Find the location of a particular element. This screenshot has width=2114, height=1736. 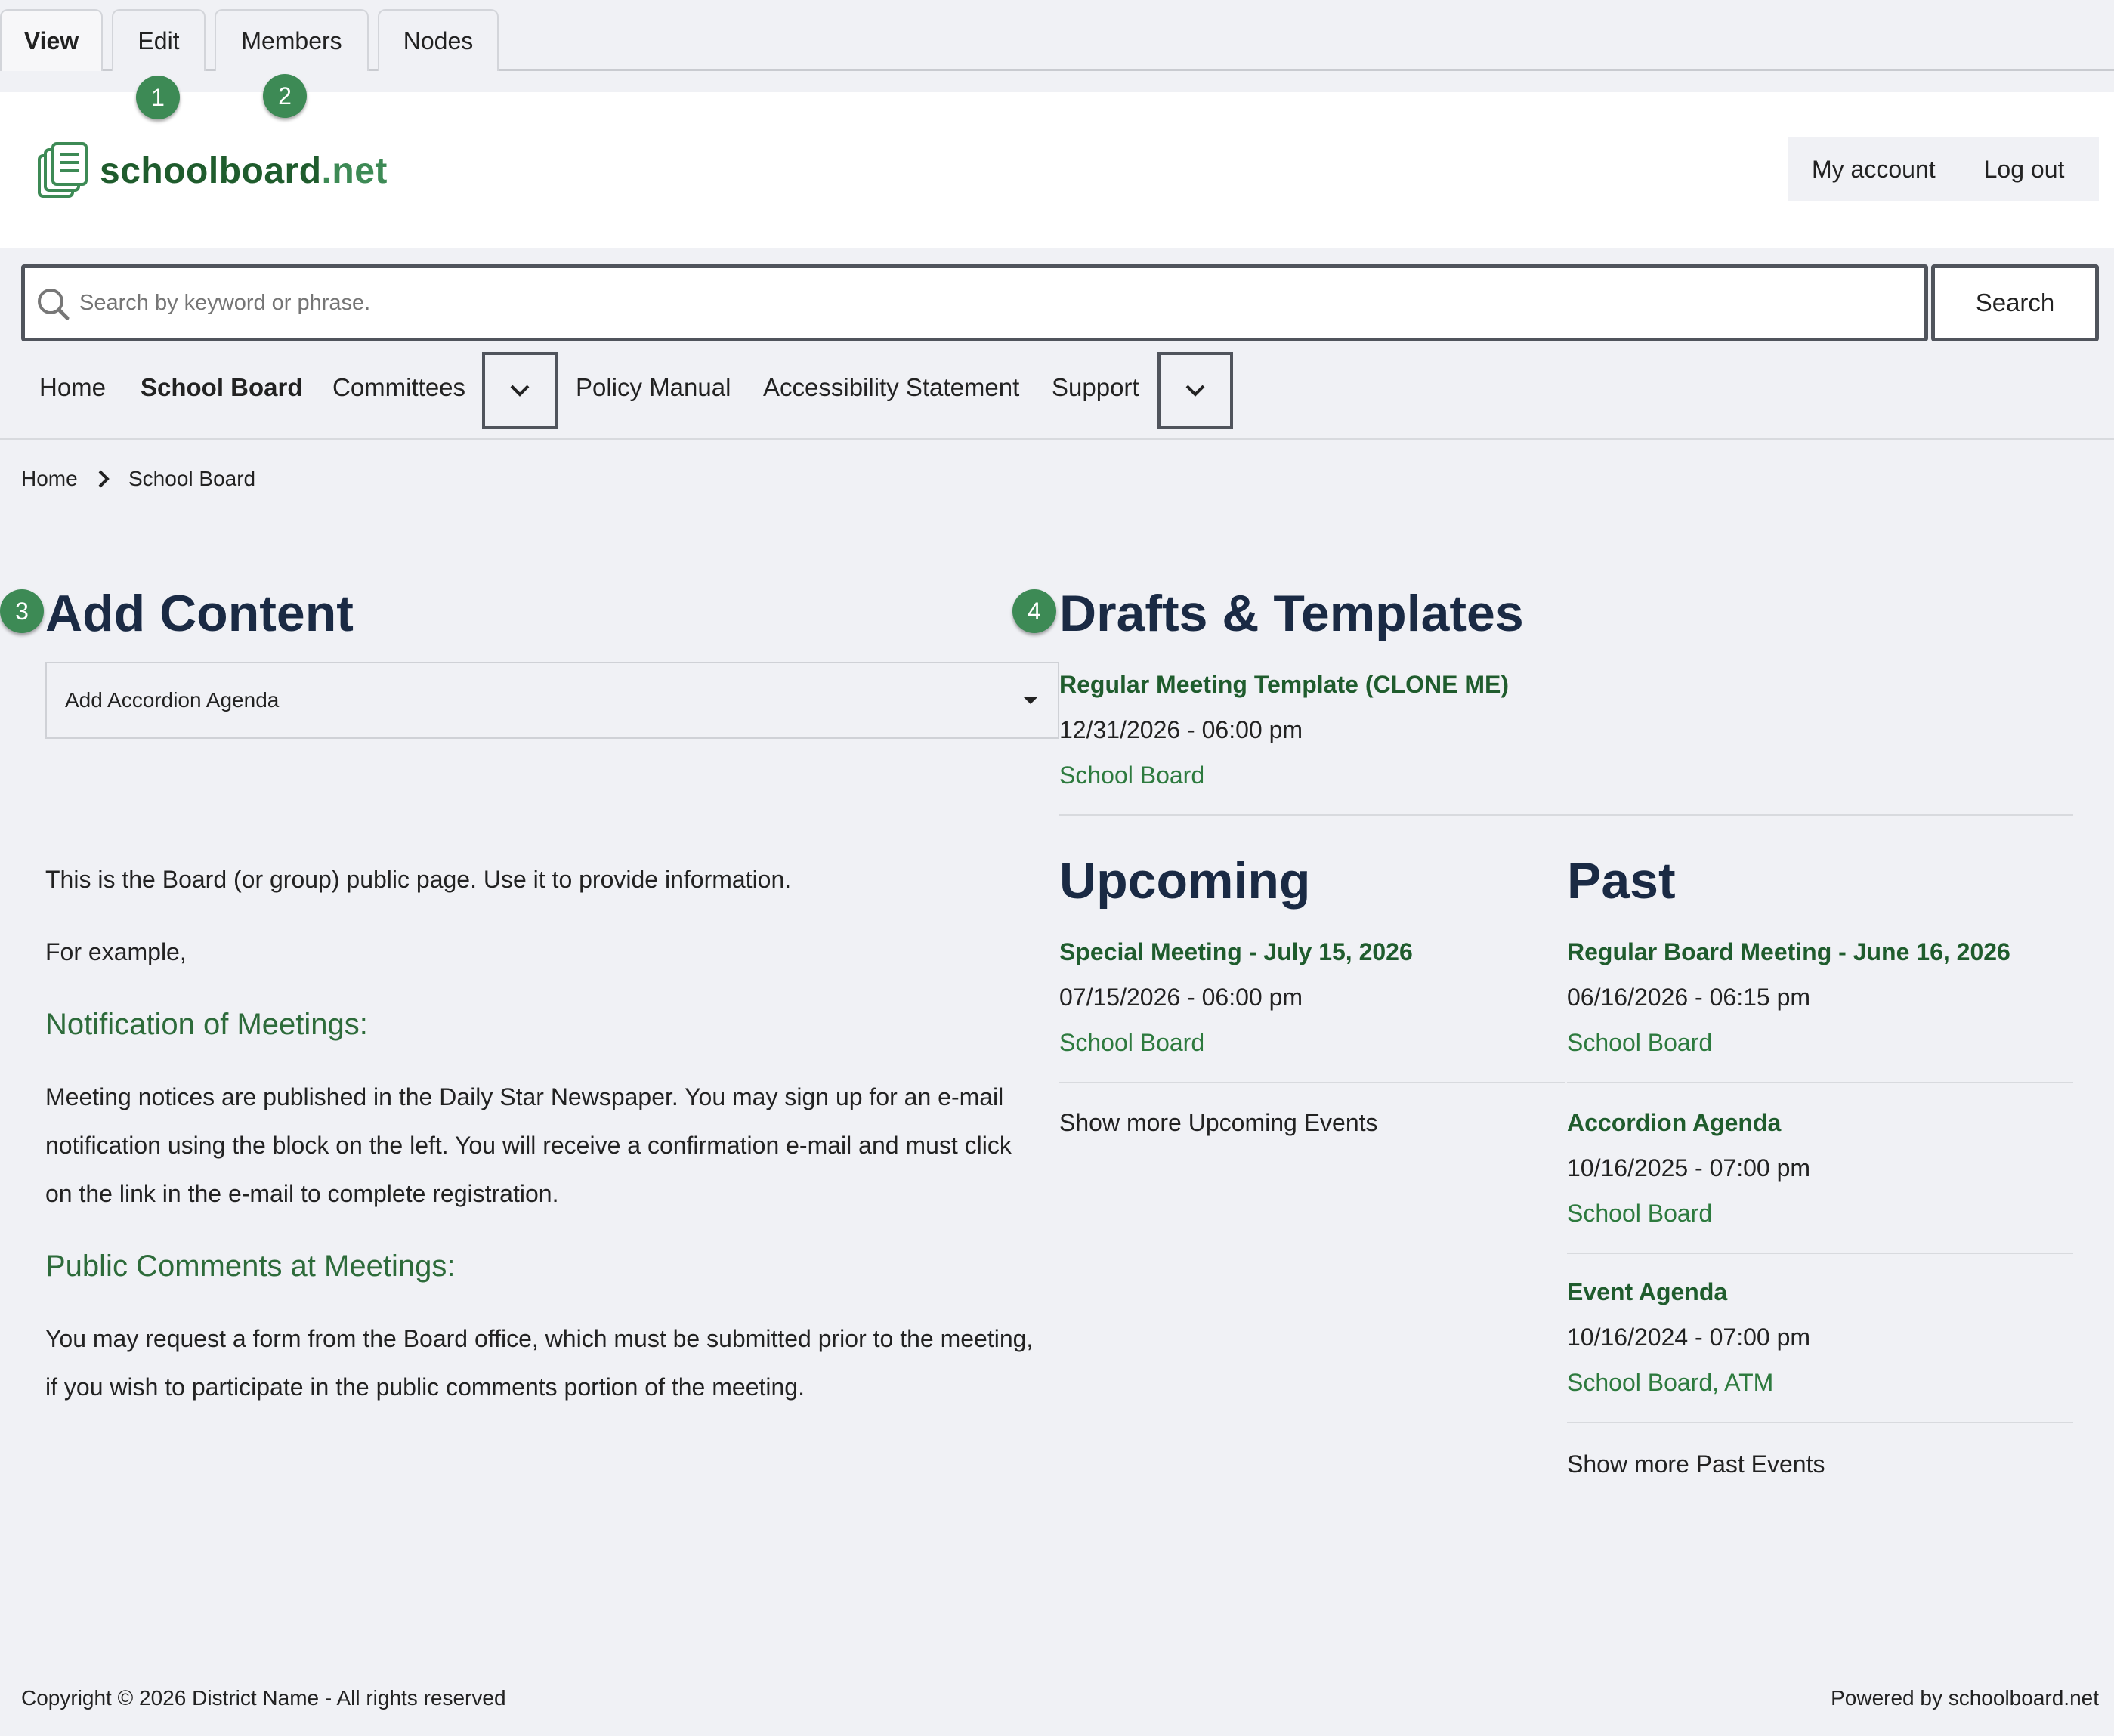

annotation-badge-3: 3 is located at coordinates (22, 611).